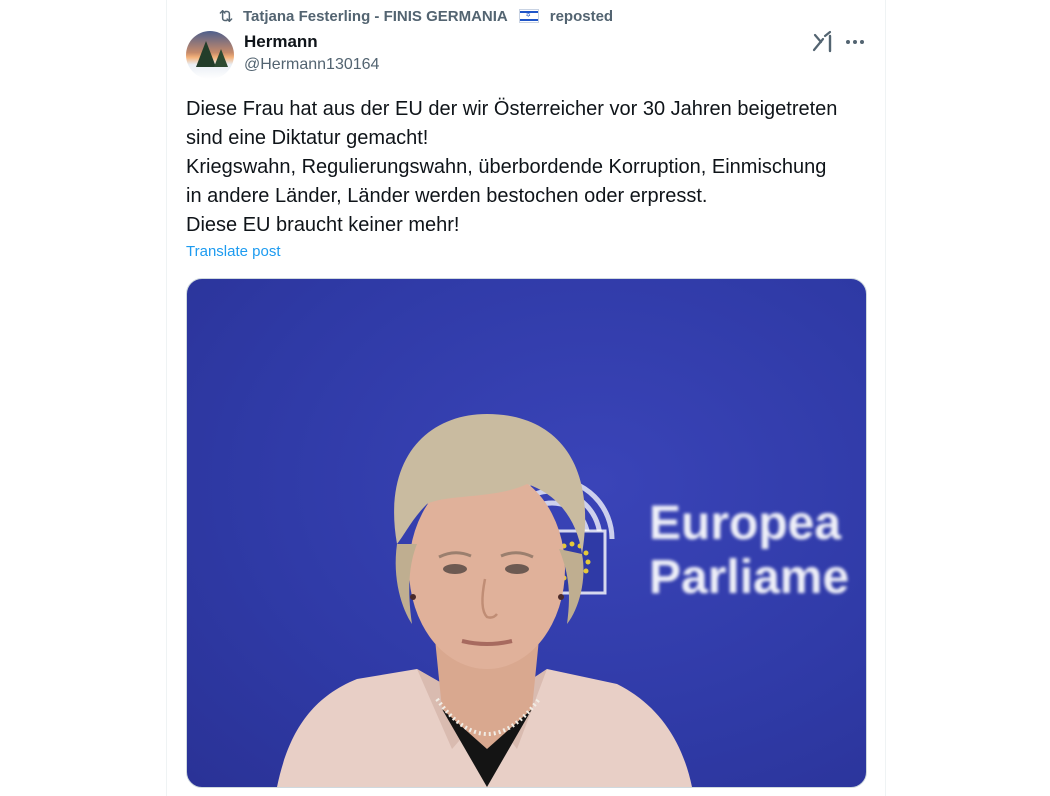  I want to click on post-text-line: sind eine Diktatur gemacht!, so click(307, 138).